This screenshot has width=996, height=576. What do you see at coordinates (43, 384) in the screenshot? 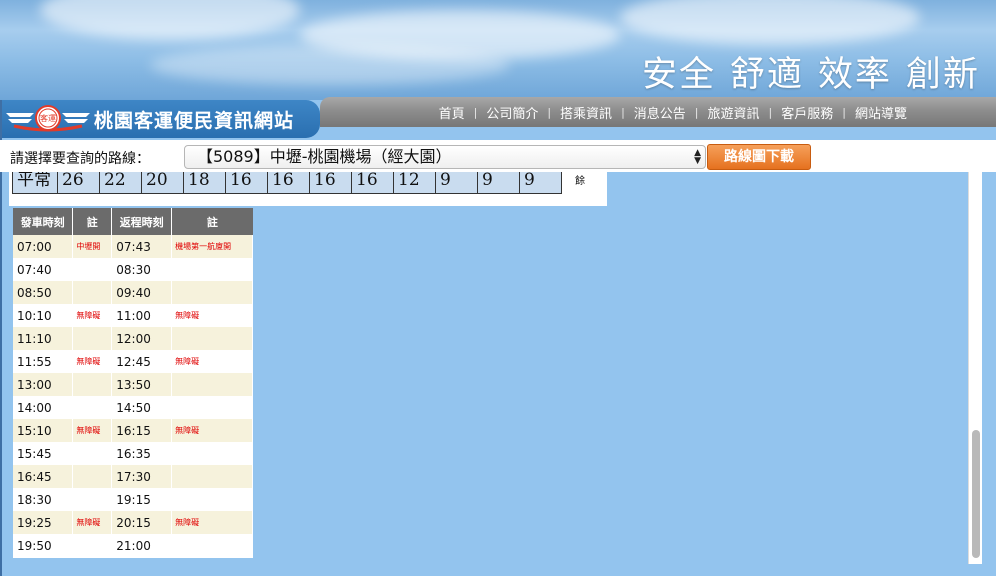
I see `depart-time-cell: 13:00` at bounding box center [43, 384].